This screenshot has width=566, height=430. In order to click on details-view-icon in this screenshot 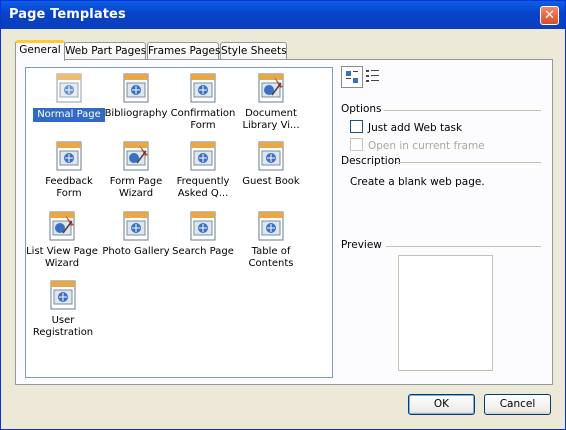, I will do `click(372, 76)`.